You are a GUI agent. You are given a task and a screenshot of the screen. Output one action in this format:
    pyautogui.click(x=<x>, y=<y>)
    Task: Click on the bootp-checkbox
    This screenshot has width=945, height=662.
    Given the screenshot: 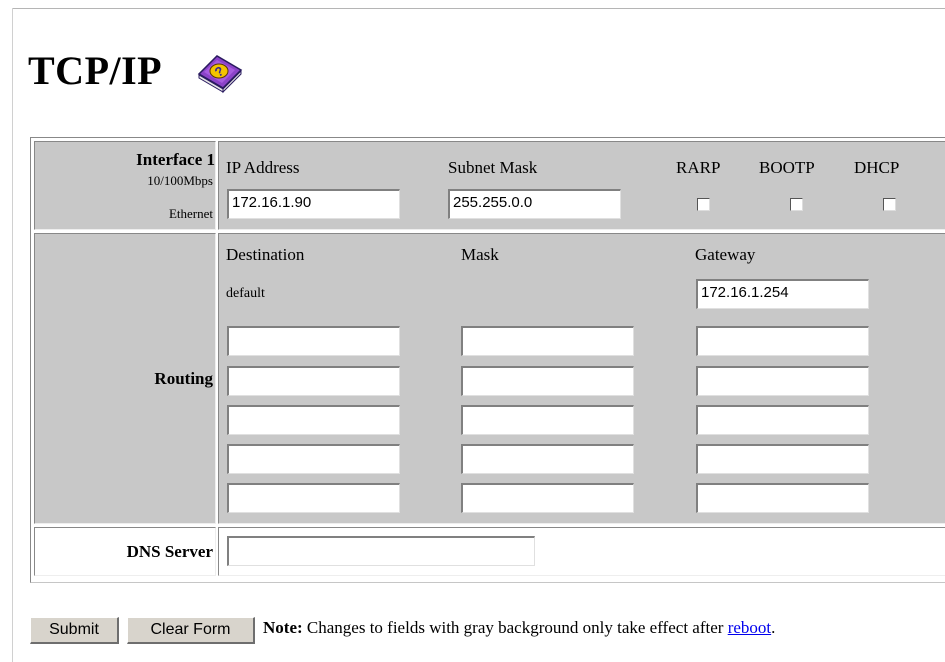 What is the action you would take?
    pyautogui.click(x=796, y=204)
    